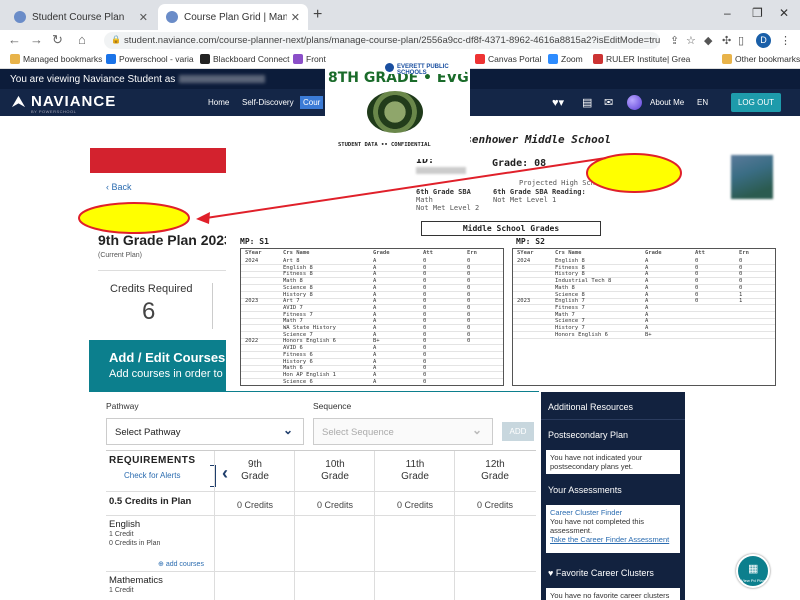 The height and width of the screenshot is (600, 800). What do you see at coordinates (601, 573) in the screenshot?
I see `favorite-clusters-heading: ♥ Favorite Career Clusters` at bounding box center [601, 573].